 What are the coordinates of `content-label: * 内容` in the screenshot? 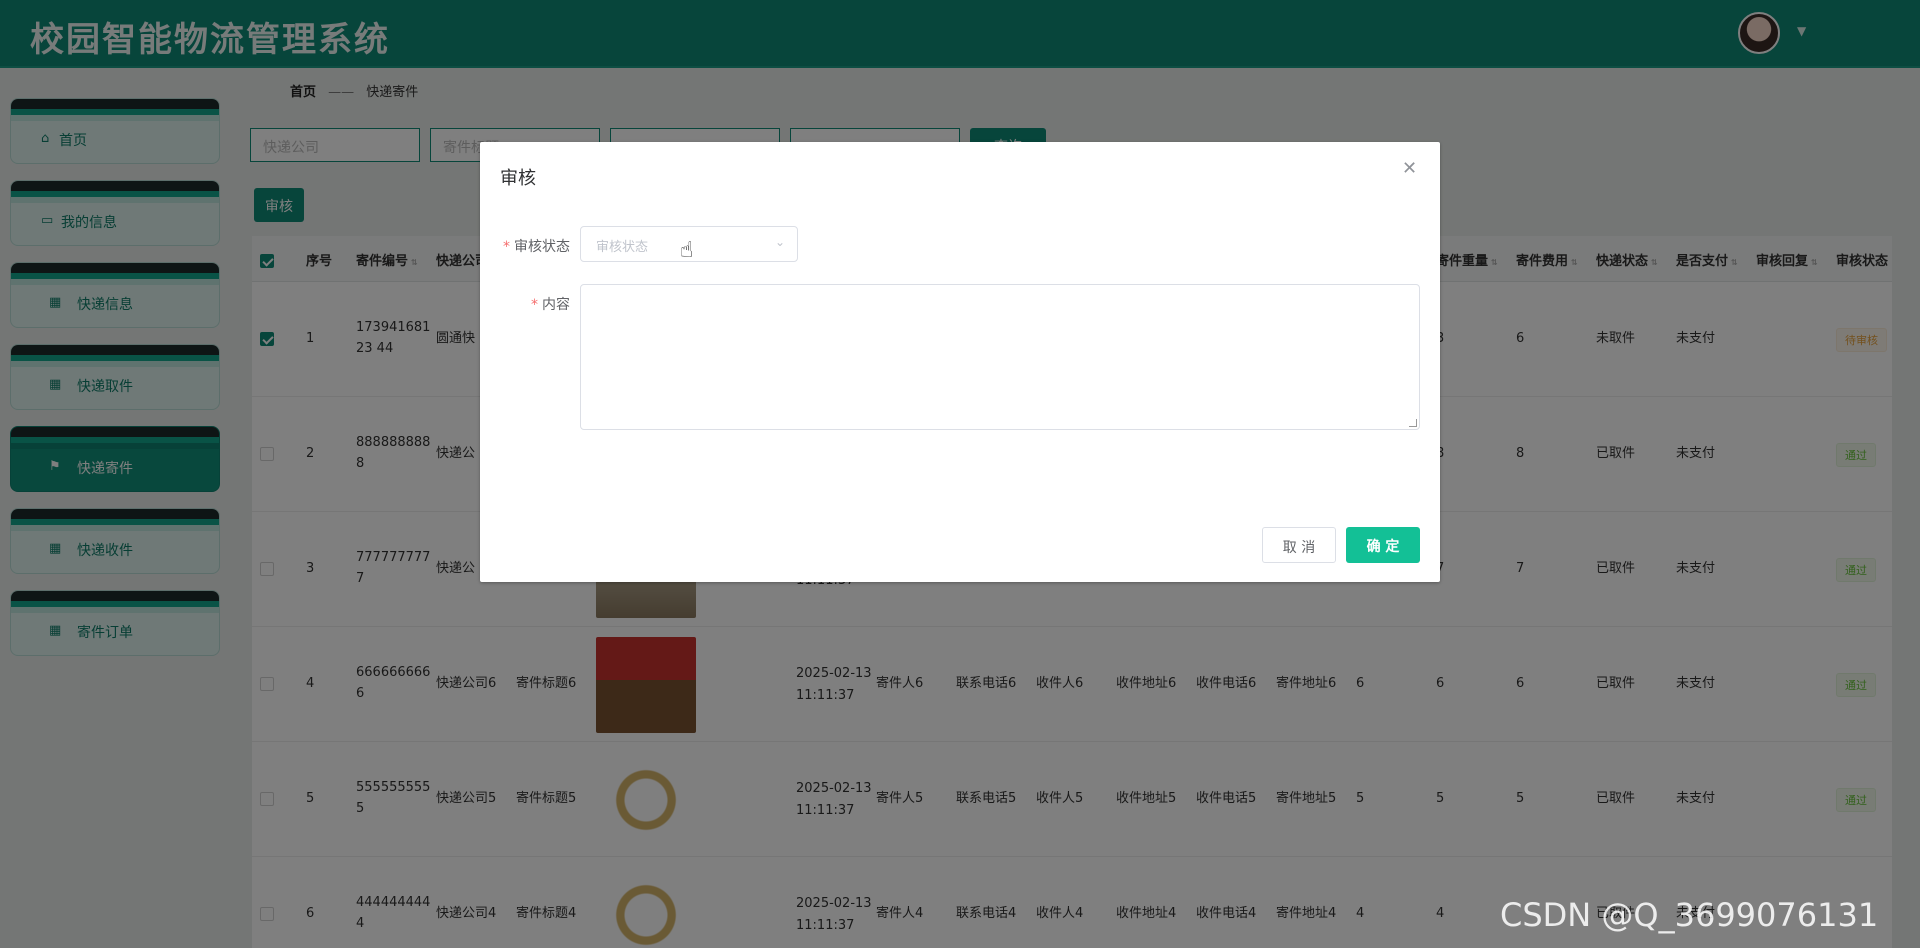 It's located at (550, 305).